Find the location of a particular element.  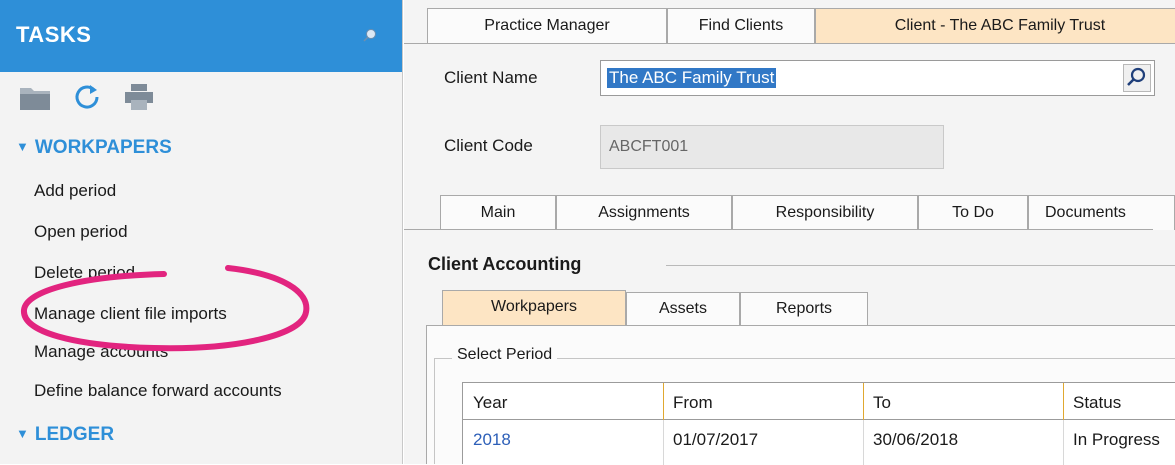

task-add-period: Add period is located at coordinates (75, 191).